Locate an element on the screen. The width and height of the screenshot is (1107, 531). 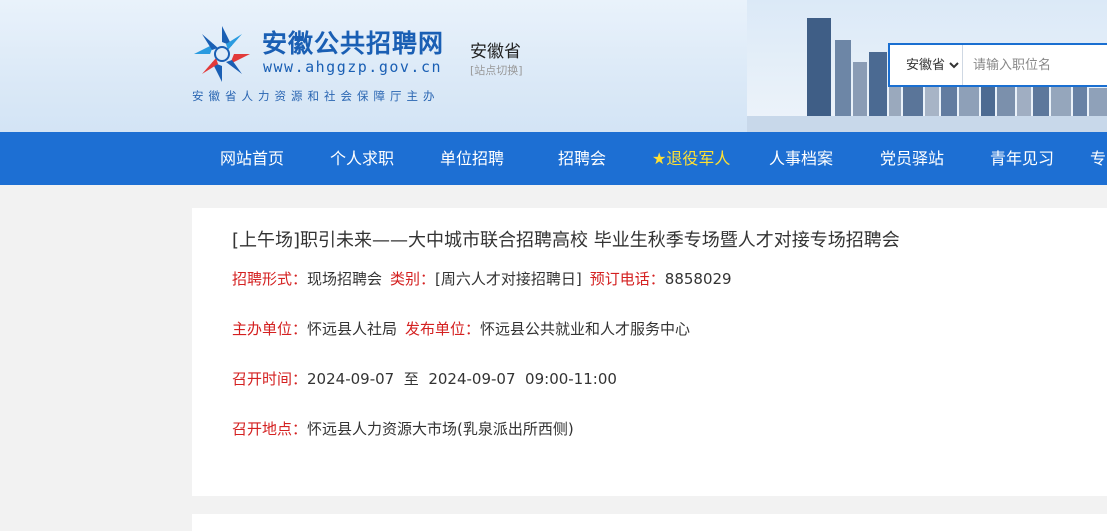
search-bar: 安徽省 is located at coordinates (997, 65).